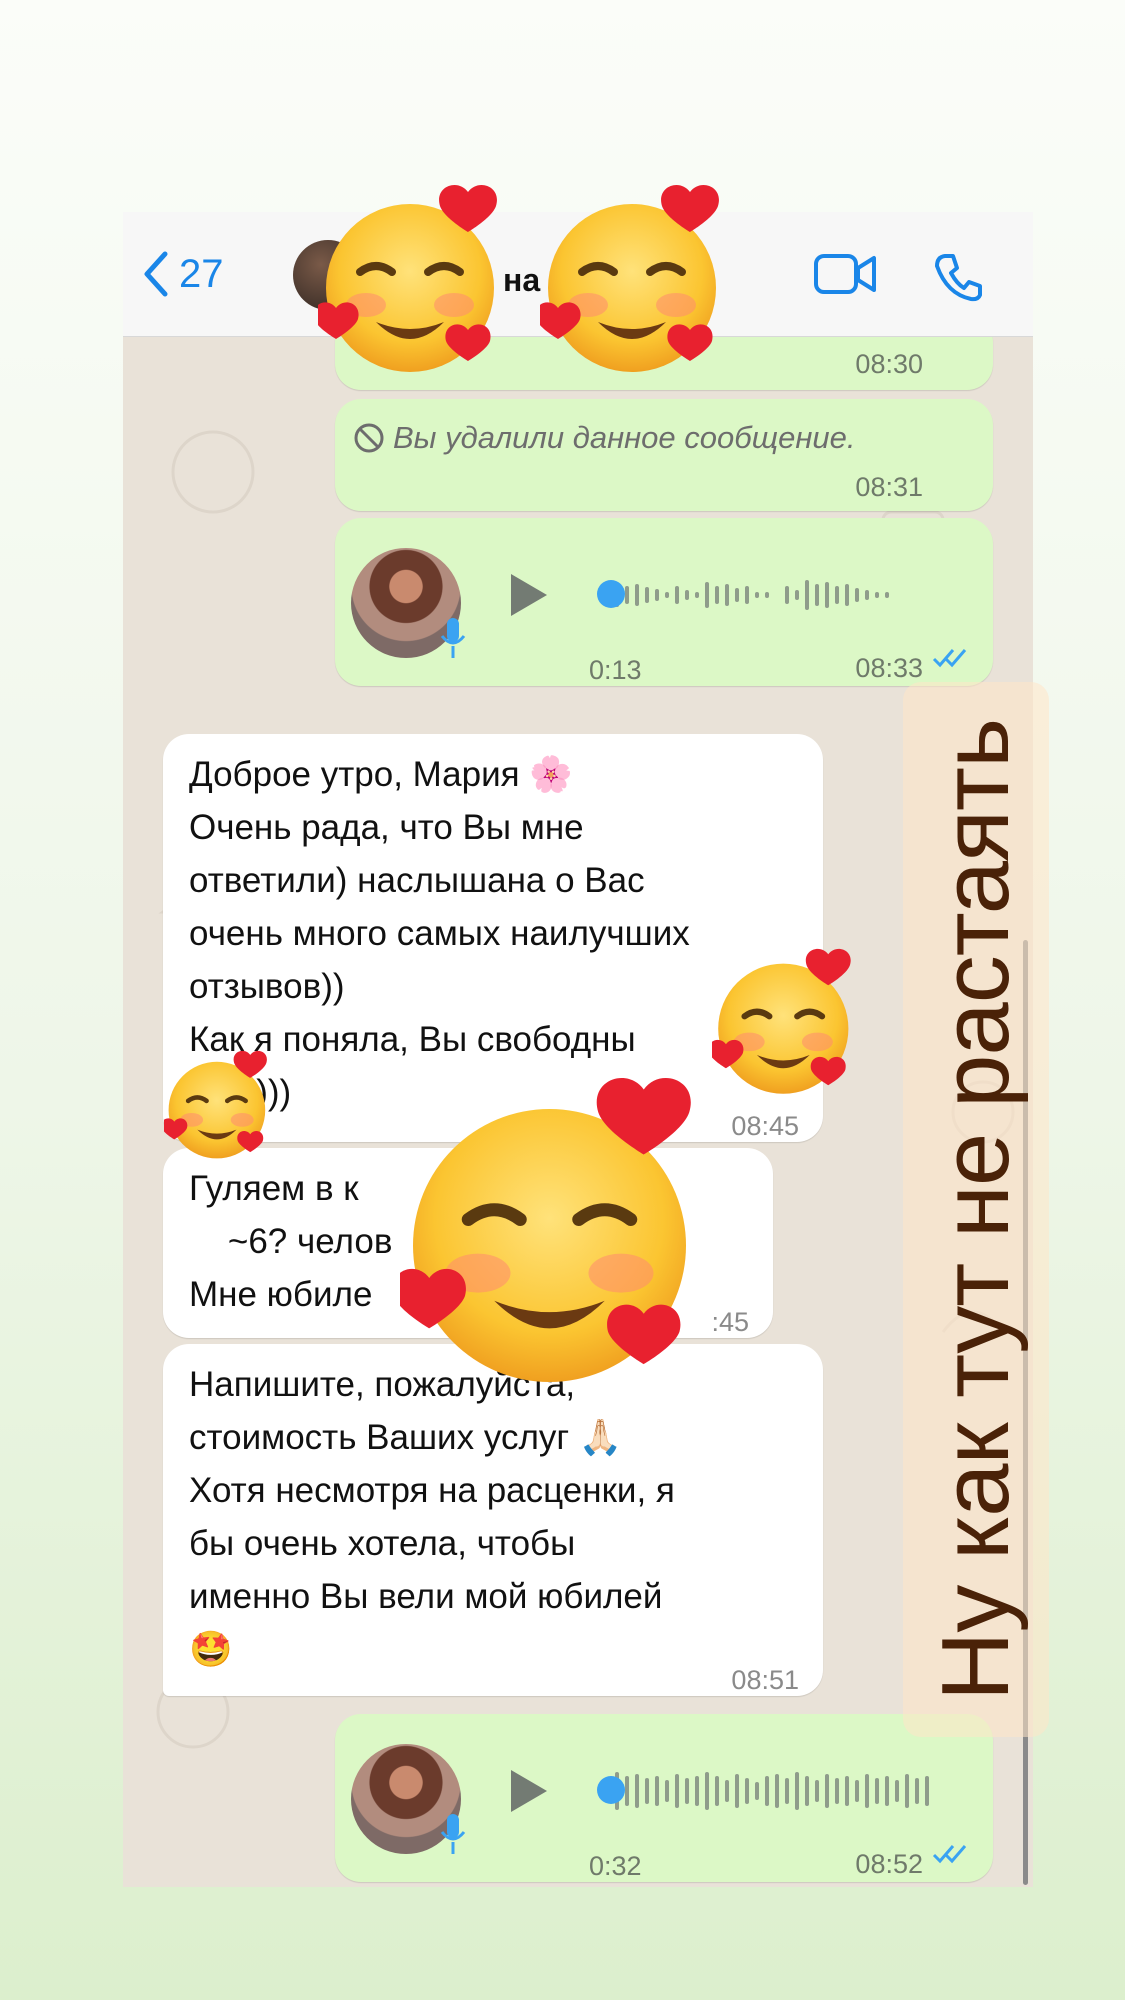 Image resolution: width=1125 pixels, height=2000 pixels. What do you see at coordinates (369, 437) in the screenshot?
I see `prohibited-icon` at bounding box center [369, 437].